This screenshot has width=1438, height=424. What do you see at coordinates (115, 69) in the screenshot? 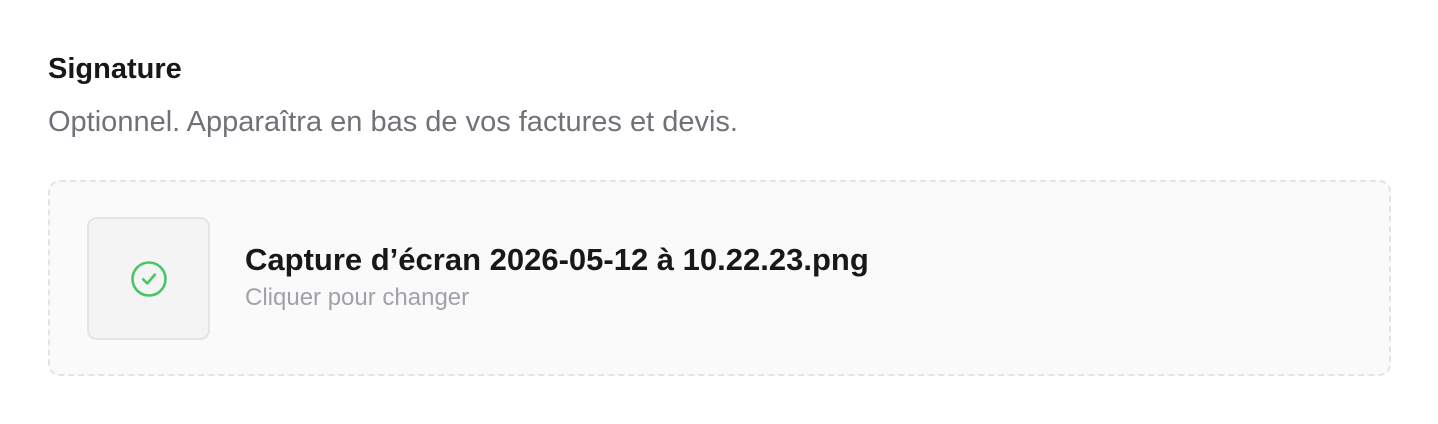
I see `section-title: Signature` at bounding box center [115, 69].